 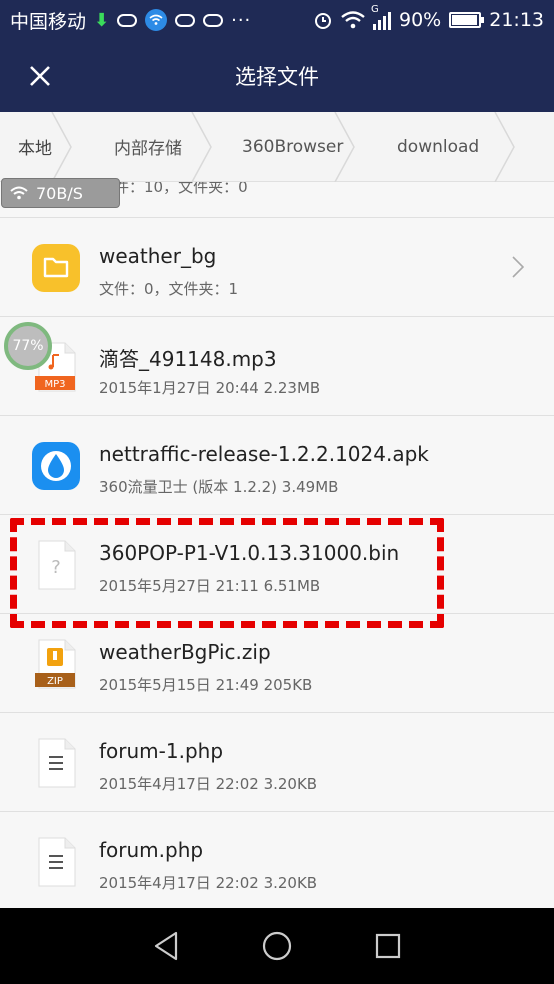 I want to click on file-name: 滴答_491148.mp3, so click(x=188, y=359).